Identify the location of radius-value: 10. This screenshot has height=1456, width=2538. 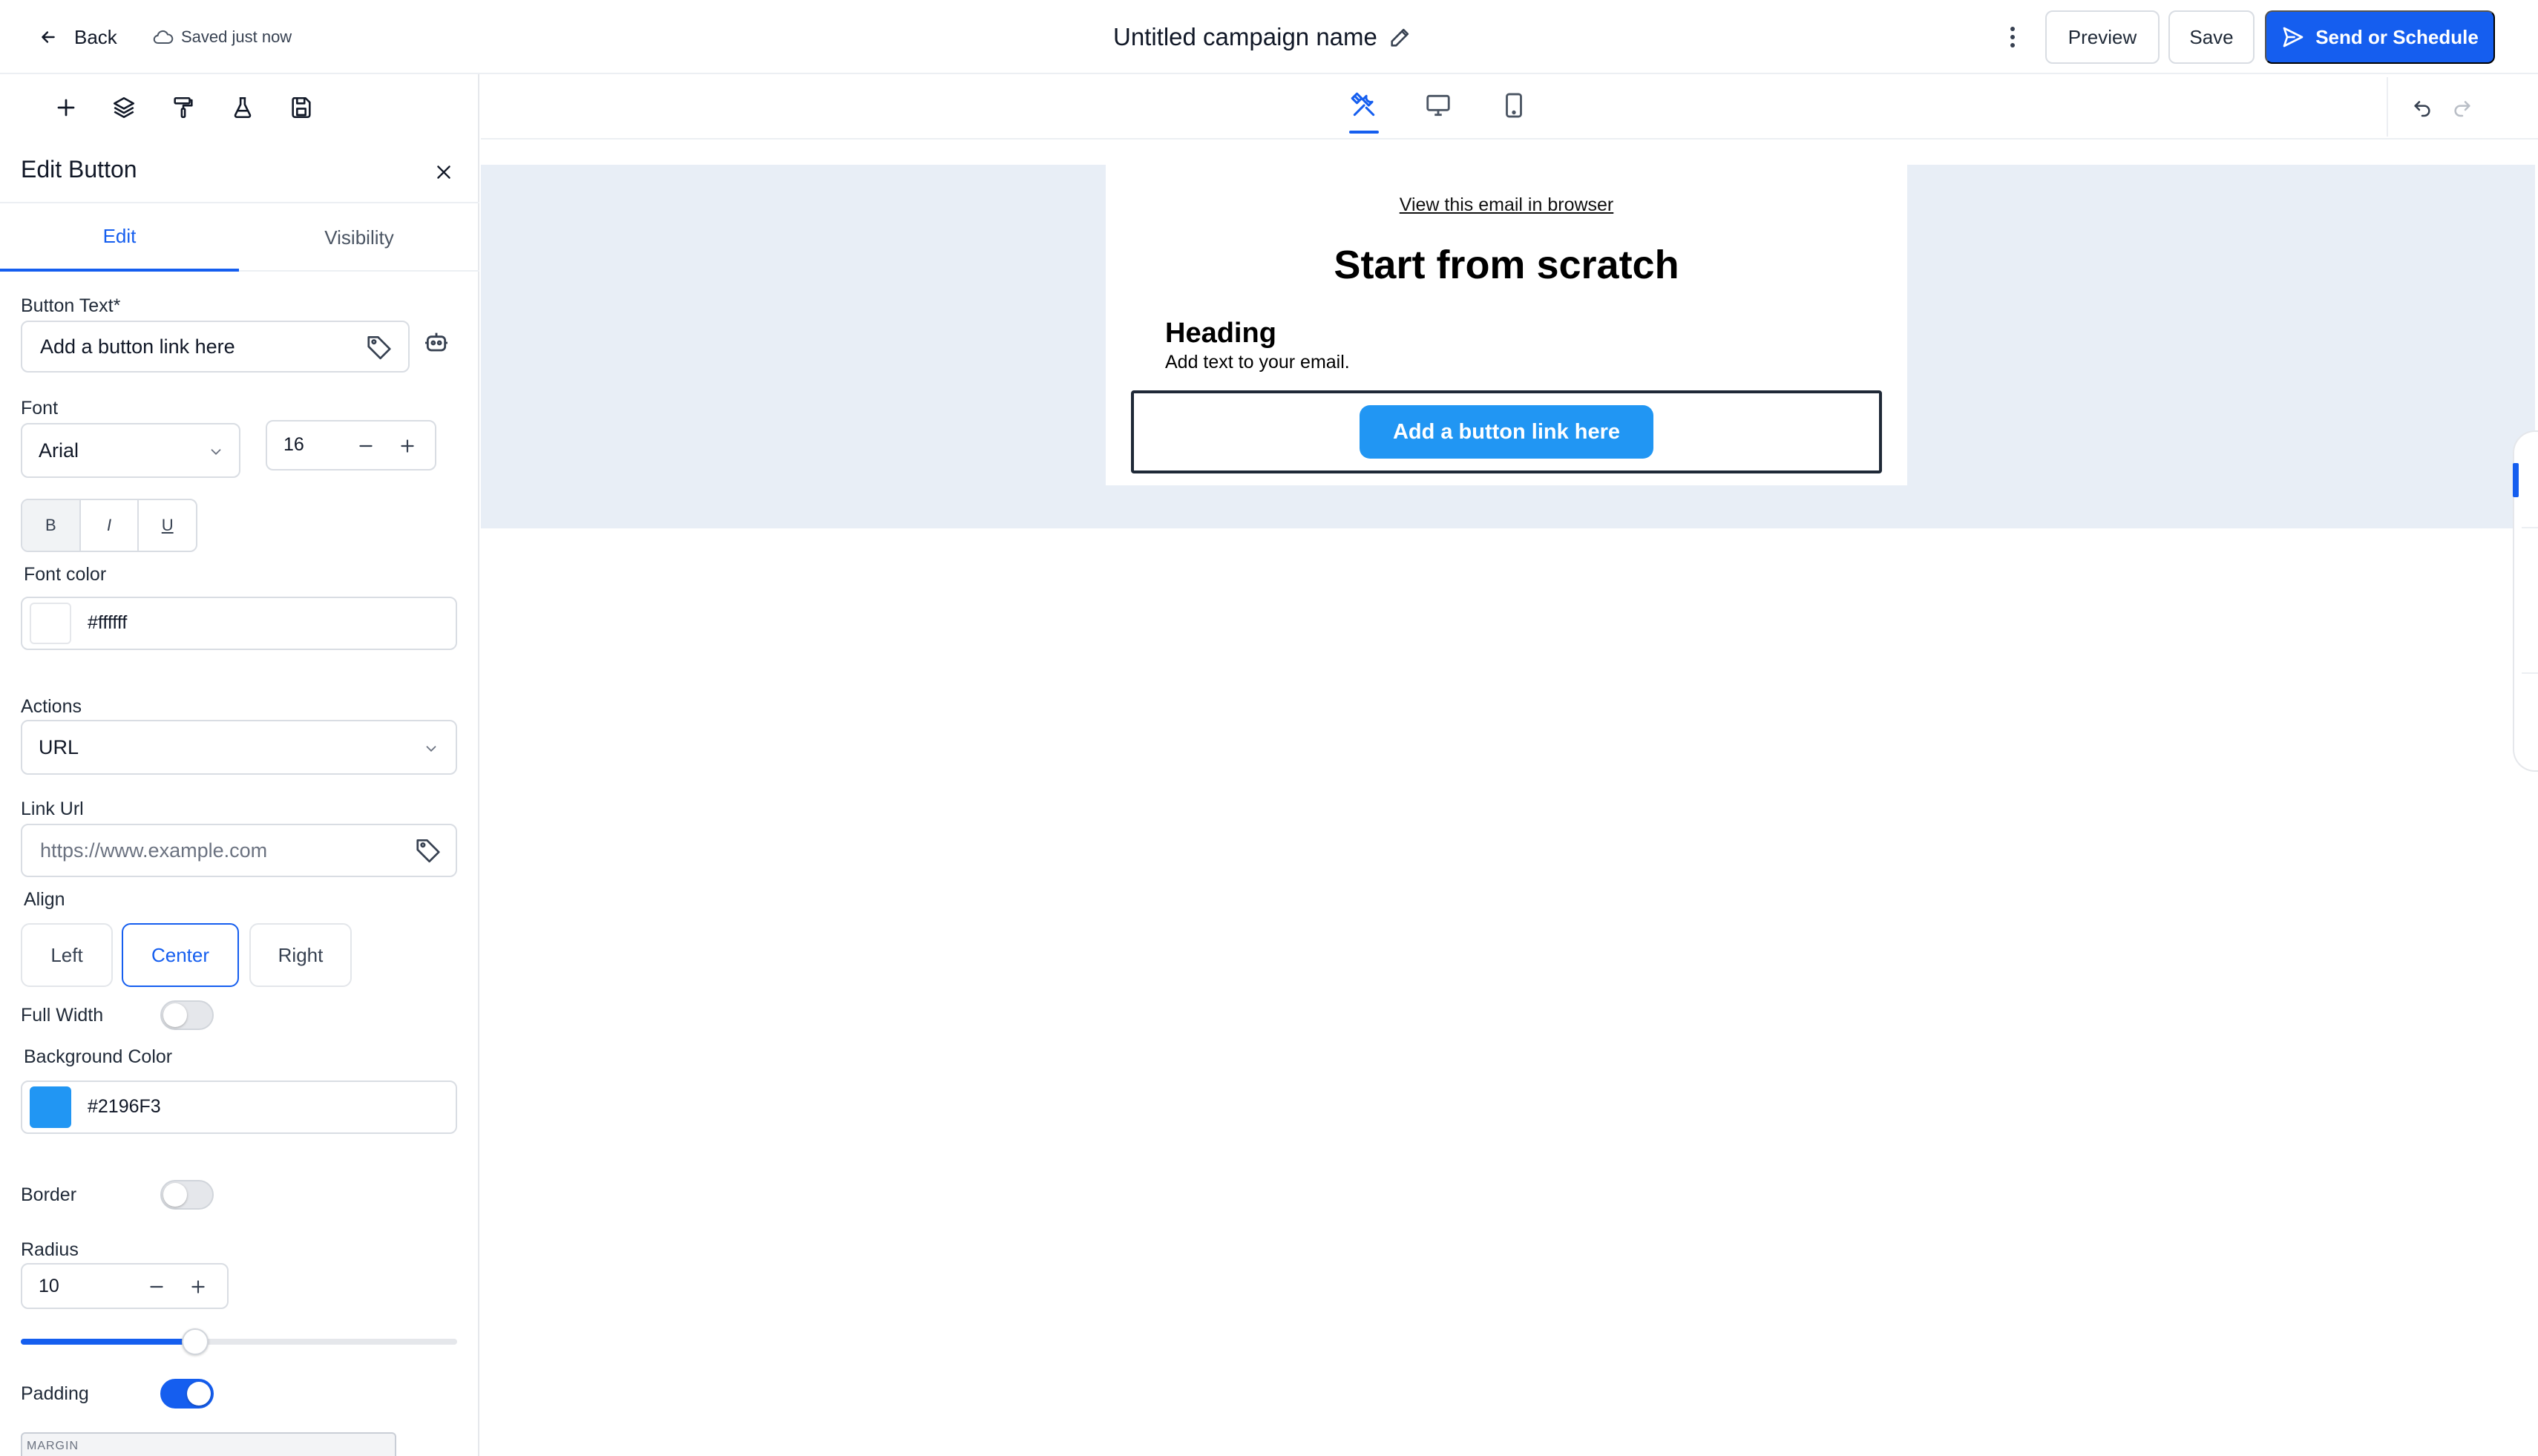
(49, 1287).